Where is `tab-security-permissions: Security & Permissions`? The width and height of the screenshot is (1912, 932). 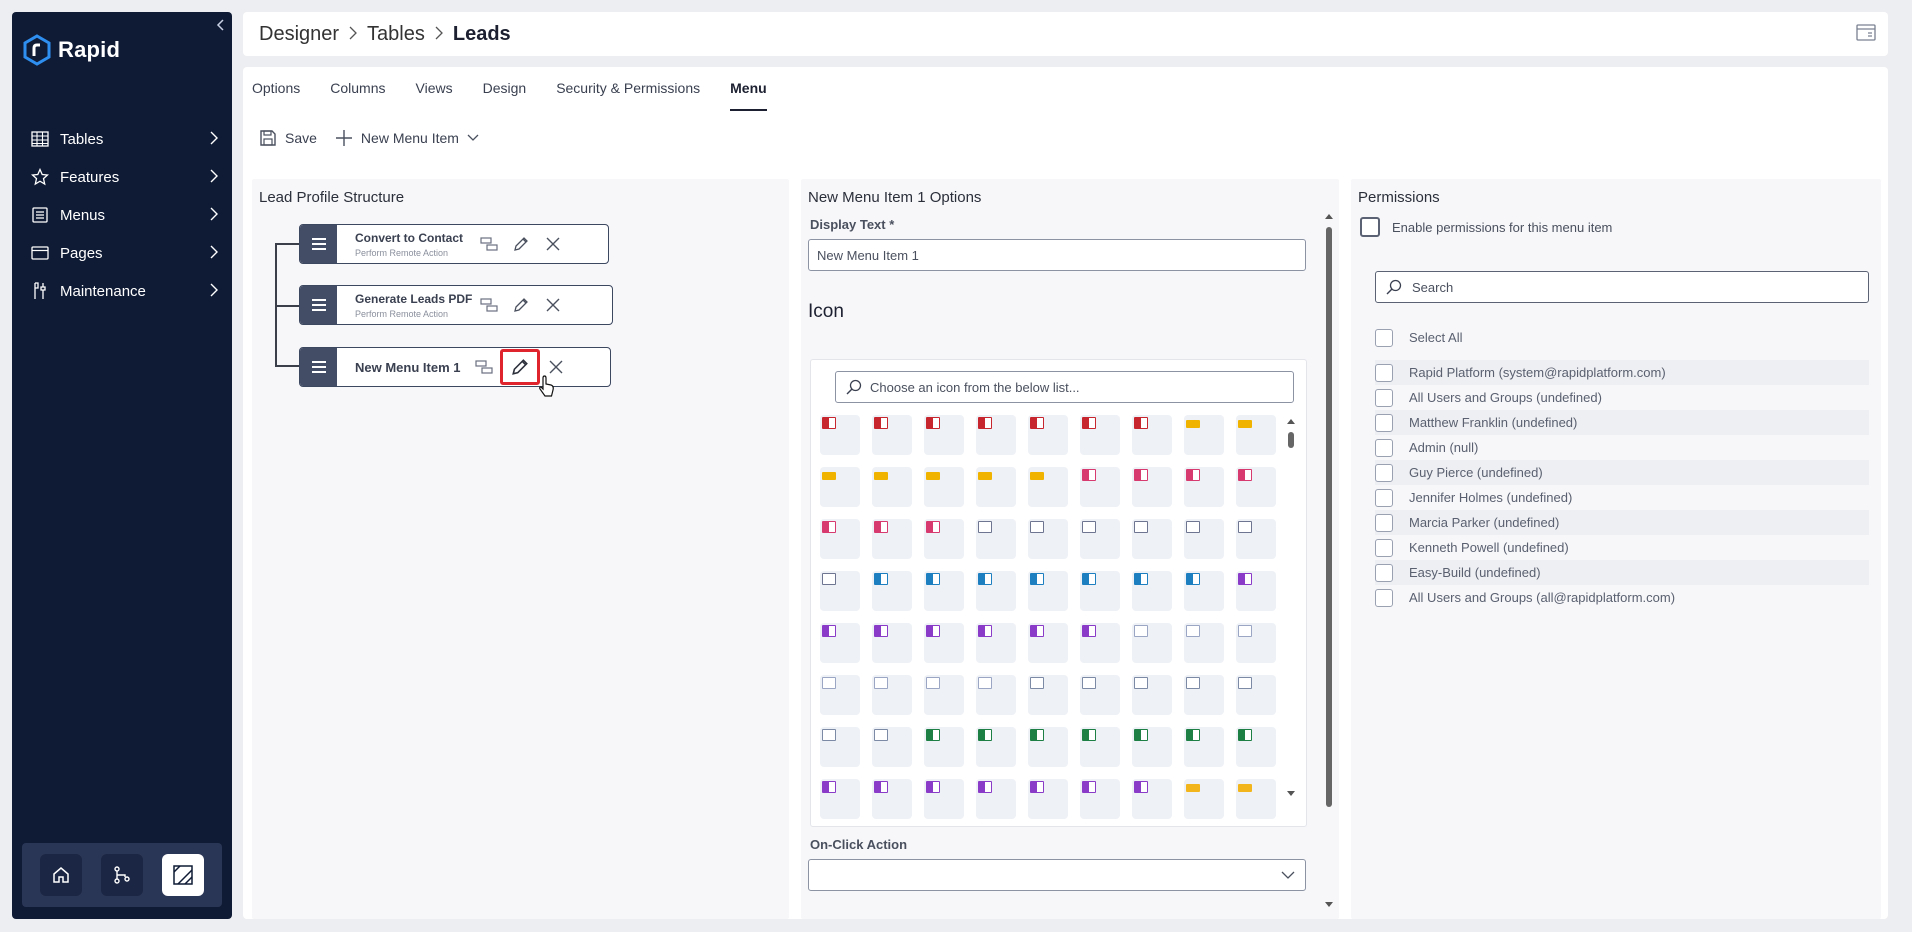
tab-security-permissions: Security & Permissions is located at coordinates (628, 89).